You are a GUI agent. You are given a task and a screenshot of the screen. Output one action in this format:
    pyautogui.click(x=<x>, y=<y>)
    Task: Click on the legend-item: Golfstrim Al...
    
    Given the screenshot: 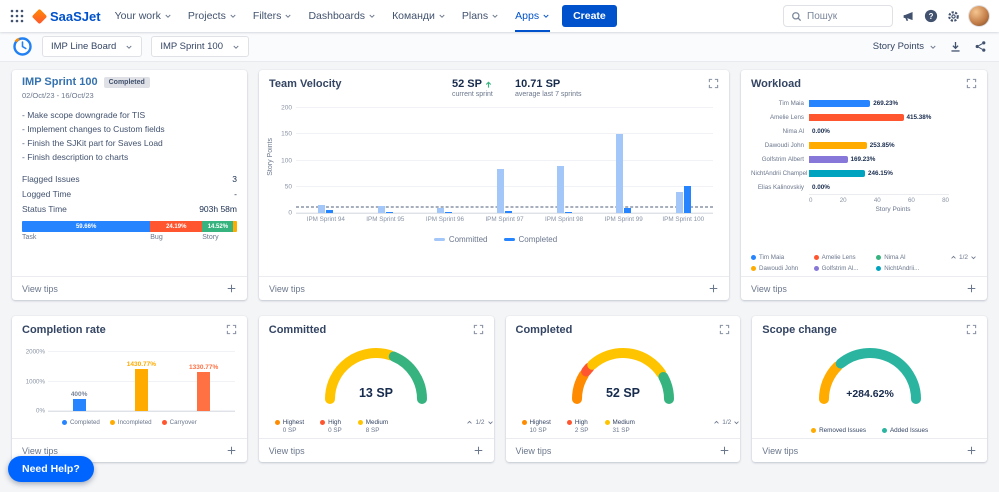 What is the action you would take?
    pyautogui.click(x=845, y=268)
    